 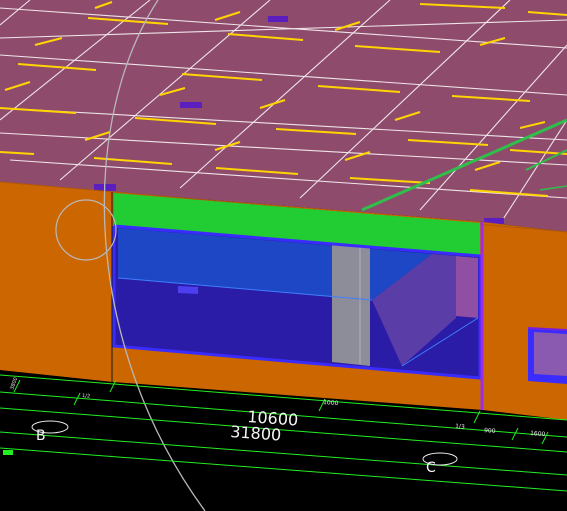 What do you see at coordinates (431, 468) in the screenshot?
I see `grid-label-c: C` at bounding box center [431, 468].